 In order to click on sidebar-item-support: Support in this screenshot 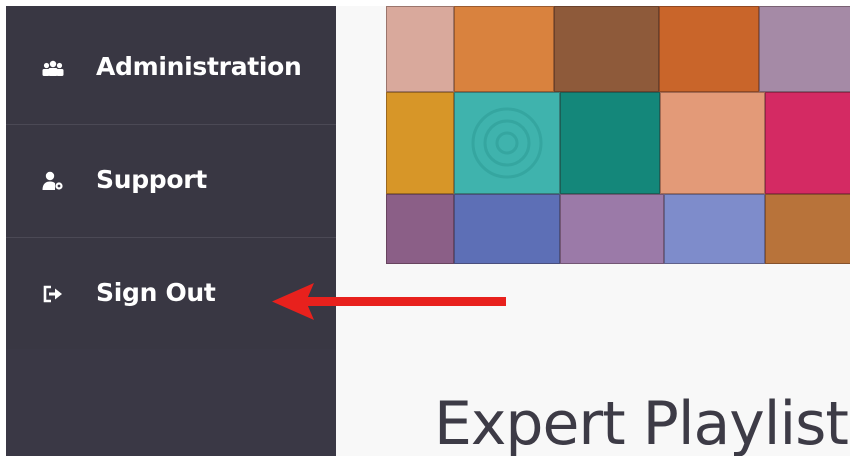, I will do `click(171, 181)`.